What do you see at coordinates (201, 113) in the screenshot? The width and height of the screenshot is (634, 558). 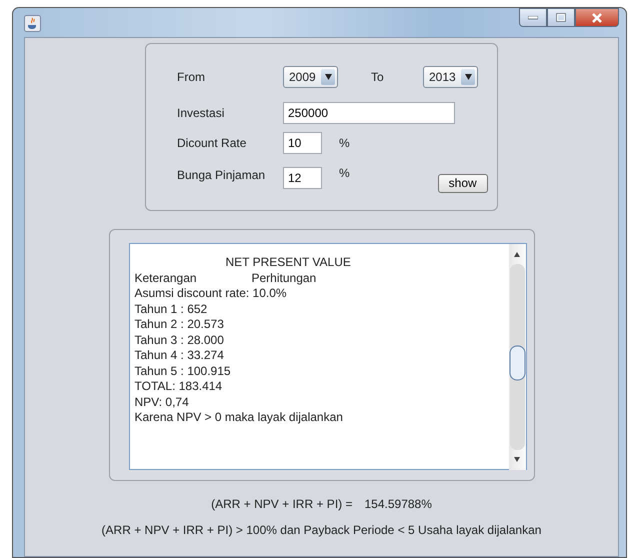 I see `field-label: Investasi` at bounding box center [201, 113].